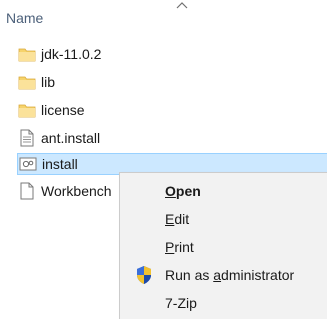 This screenshot has height=319, width=327. I want to click on file-row-workbench: Workbench, so click(68, 191).